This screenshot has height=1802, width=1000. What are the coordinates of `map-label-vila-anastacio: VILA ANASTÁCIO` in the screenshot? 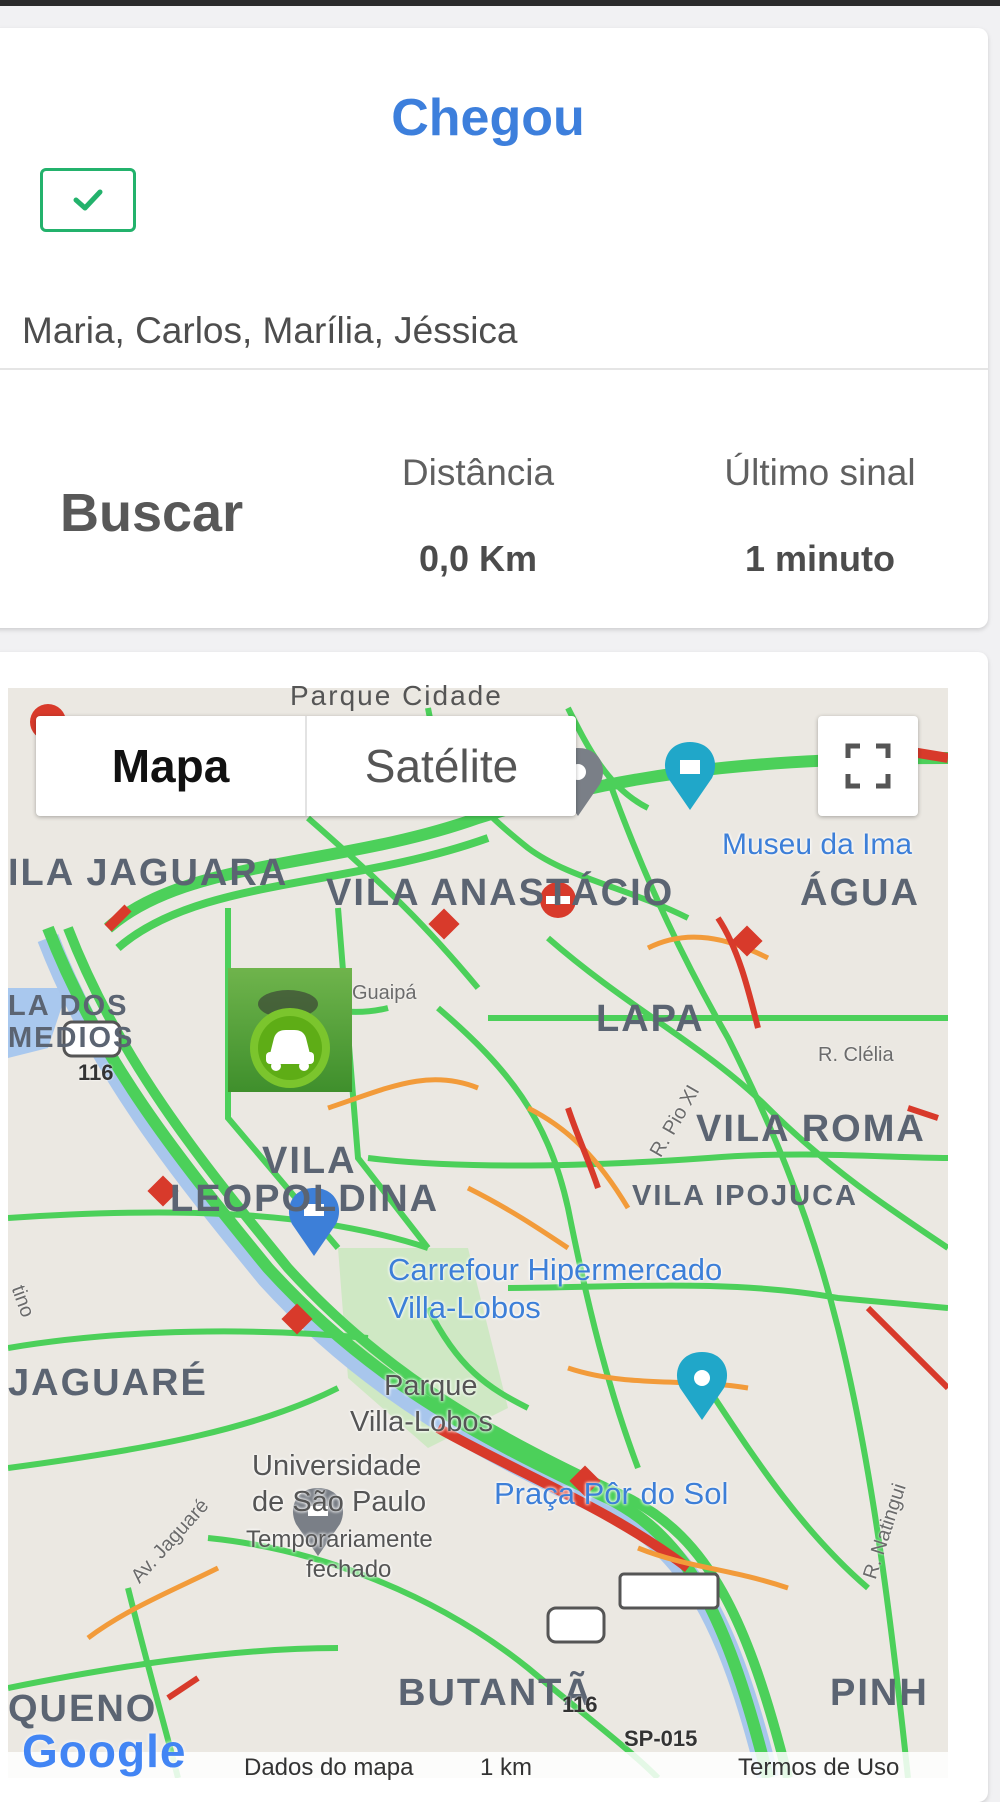 It's located at (500, 893).